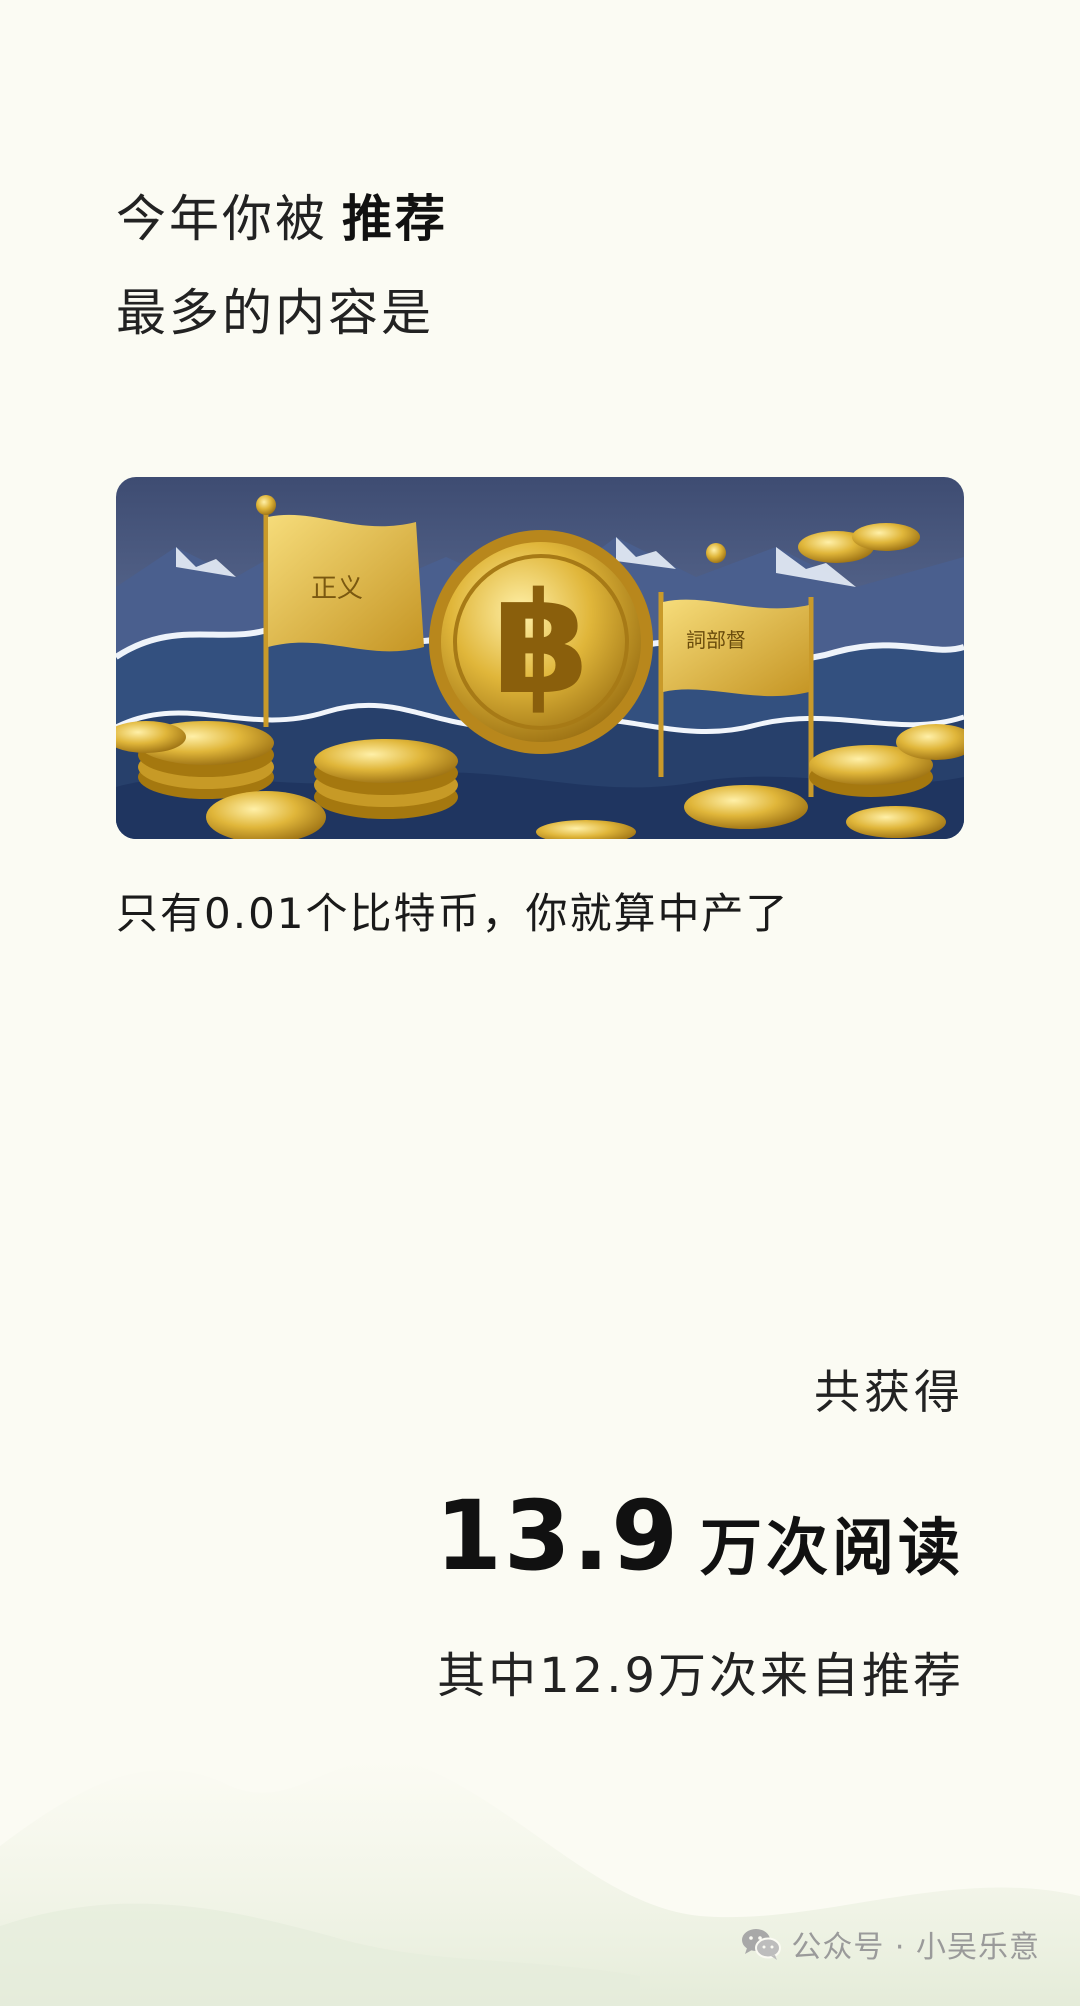  What do you see at coordinates (700, 1676) in the screenshot?
I see `recommended-reads-text: 其中12.9万次来自推荐` at bounding box center [700, 1676].